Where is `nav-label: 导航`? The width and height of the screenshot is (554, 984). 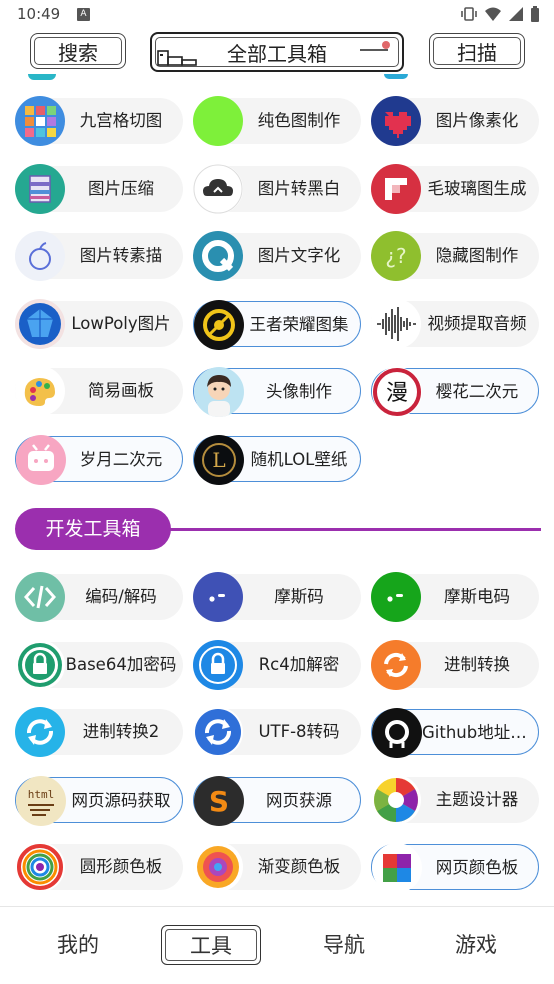
nav-label: 导航 is located at coordinates (344, 945).